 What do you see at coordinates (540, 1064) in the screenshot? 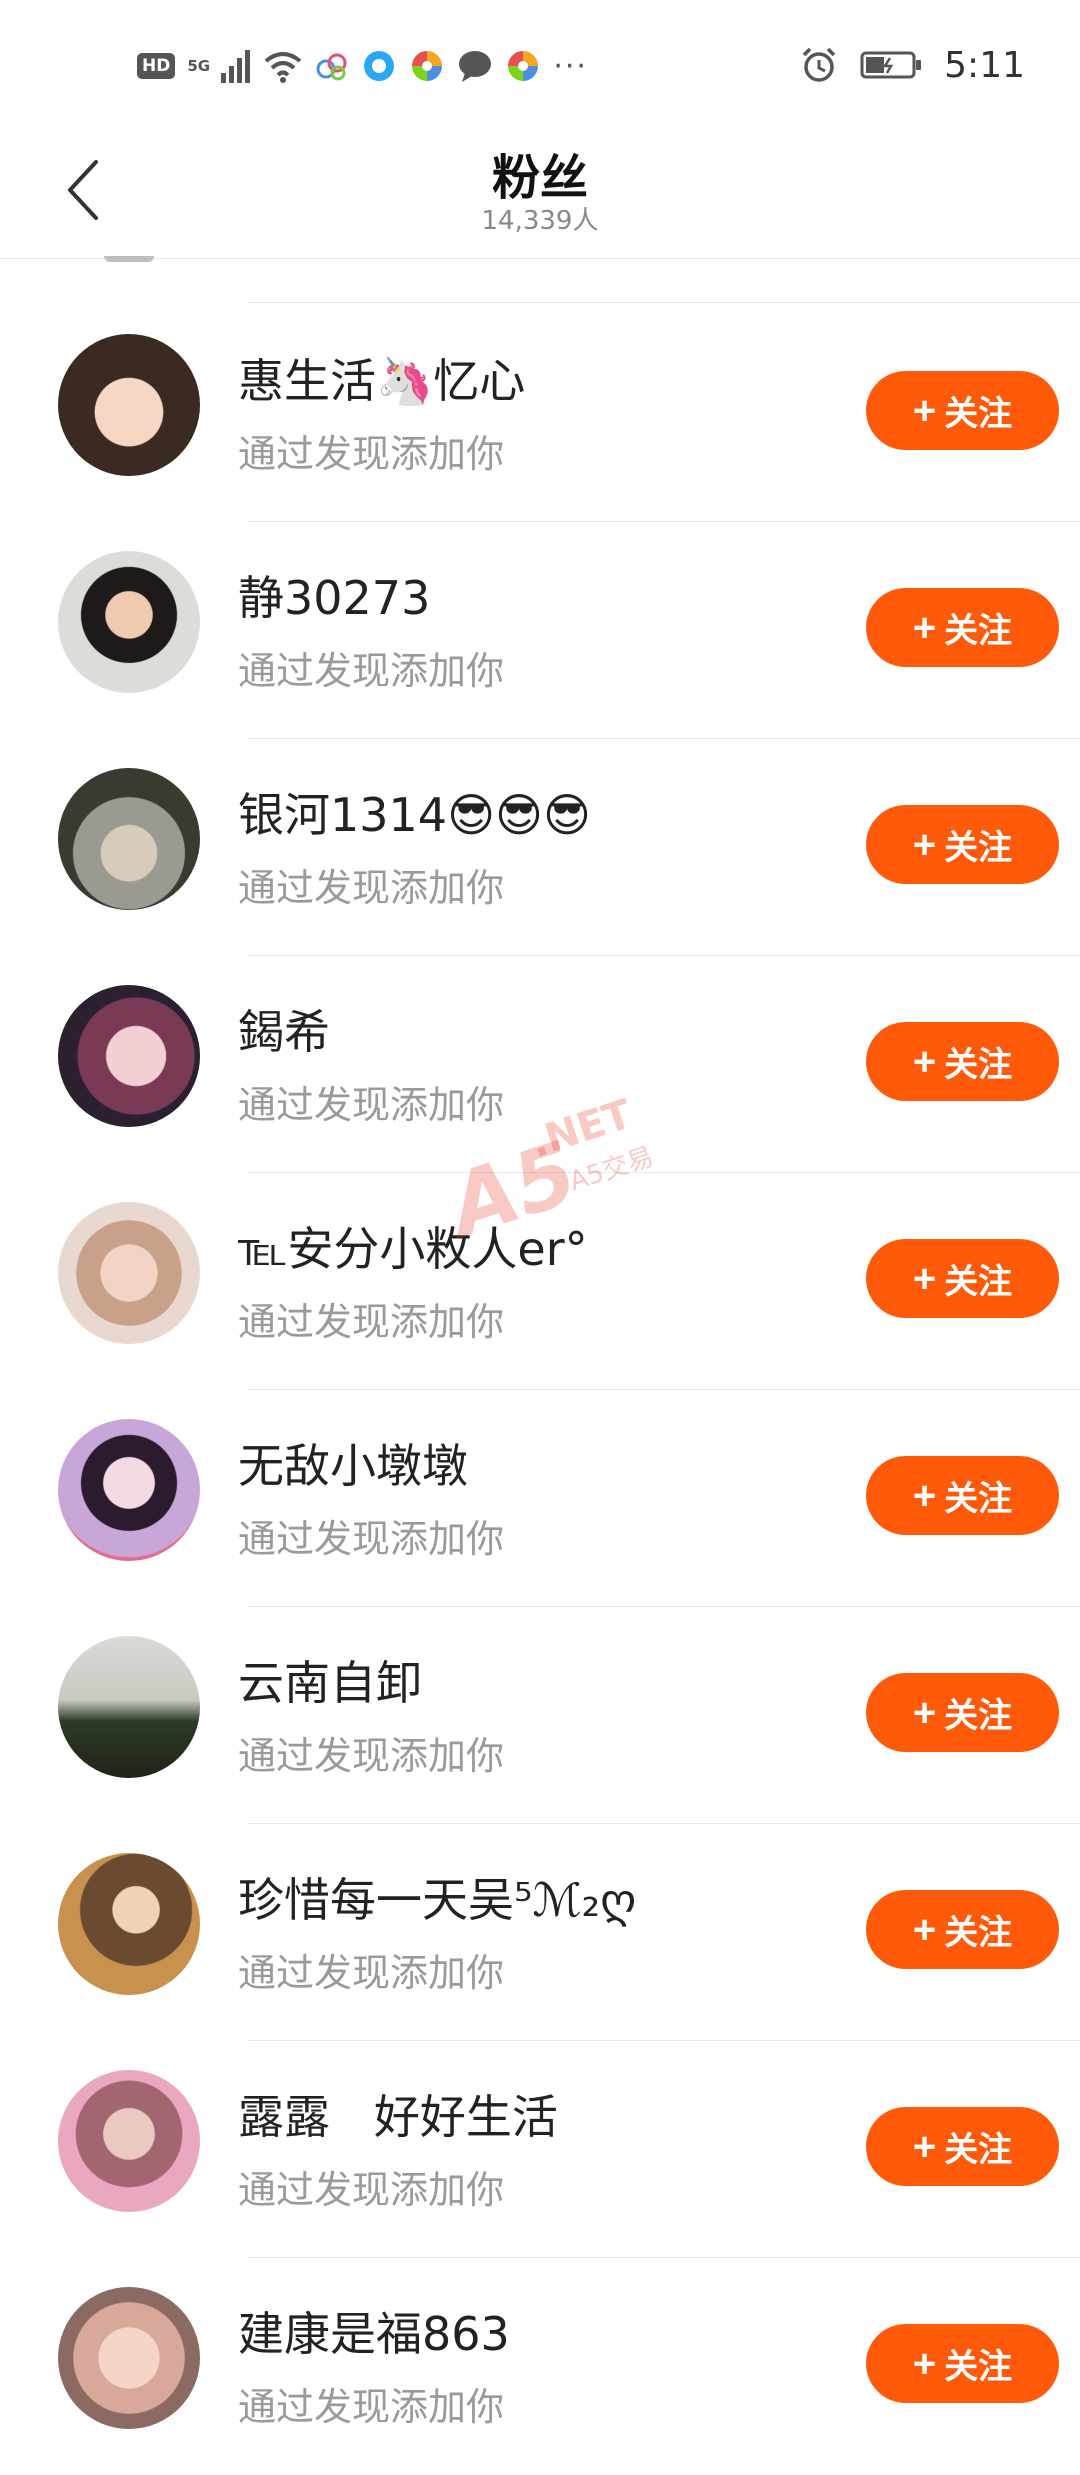
I see `list-item: 鍻希 通过发现添加你 + 关注` at bounding box center [540, 1064].